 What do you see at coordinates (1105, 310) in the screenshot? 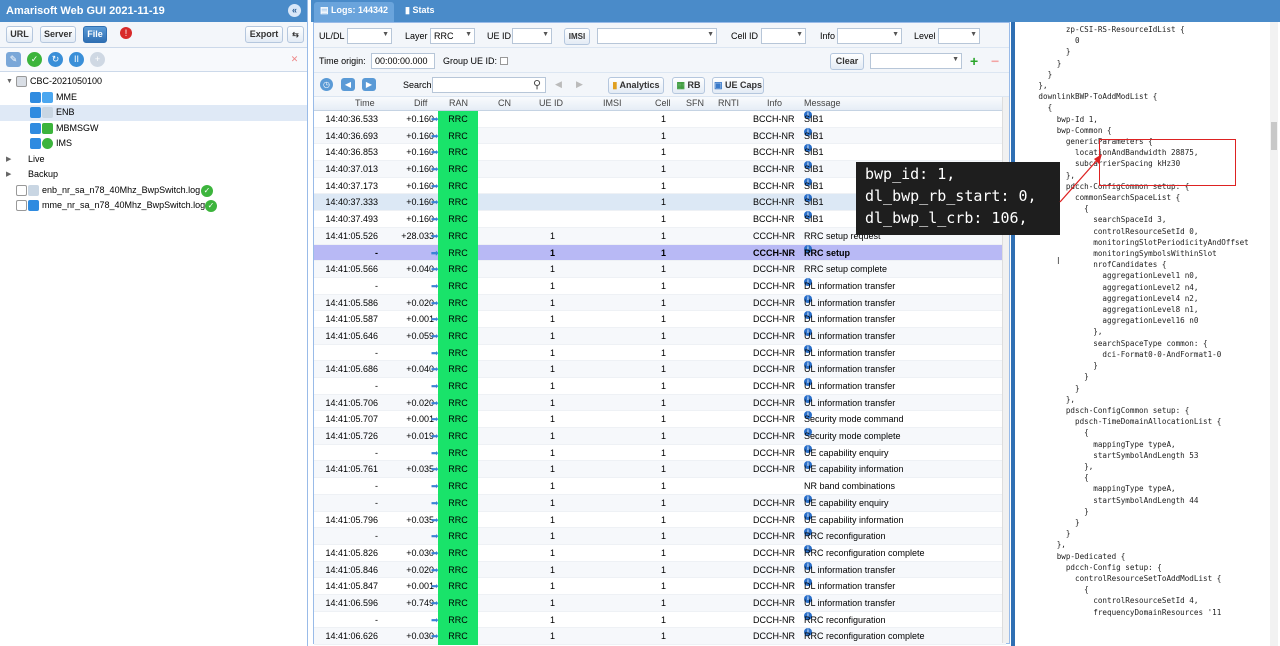
I see `code-line: aggregationLevel8 n1,` at bounding box center [1105, 310].